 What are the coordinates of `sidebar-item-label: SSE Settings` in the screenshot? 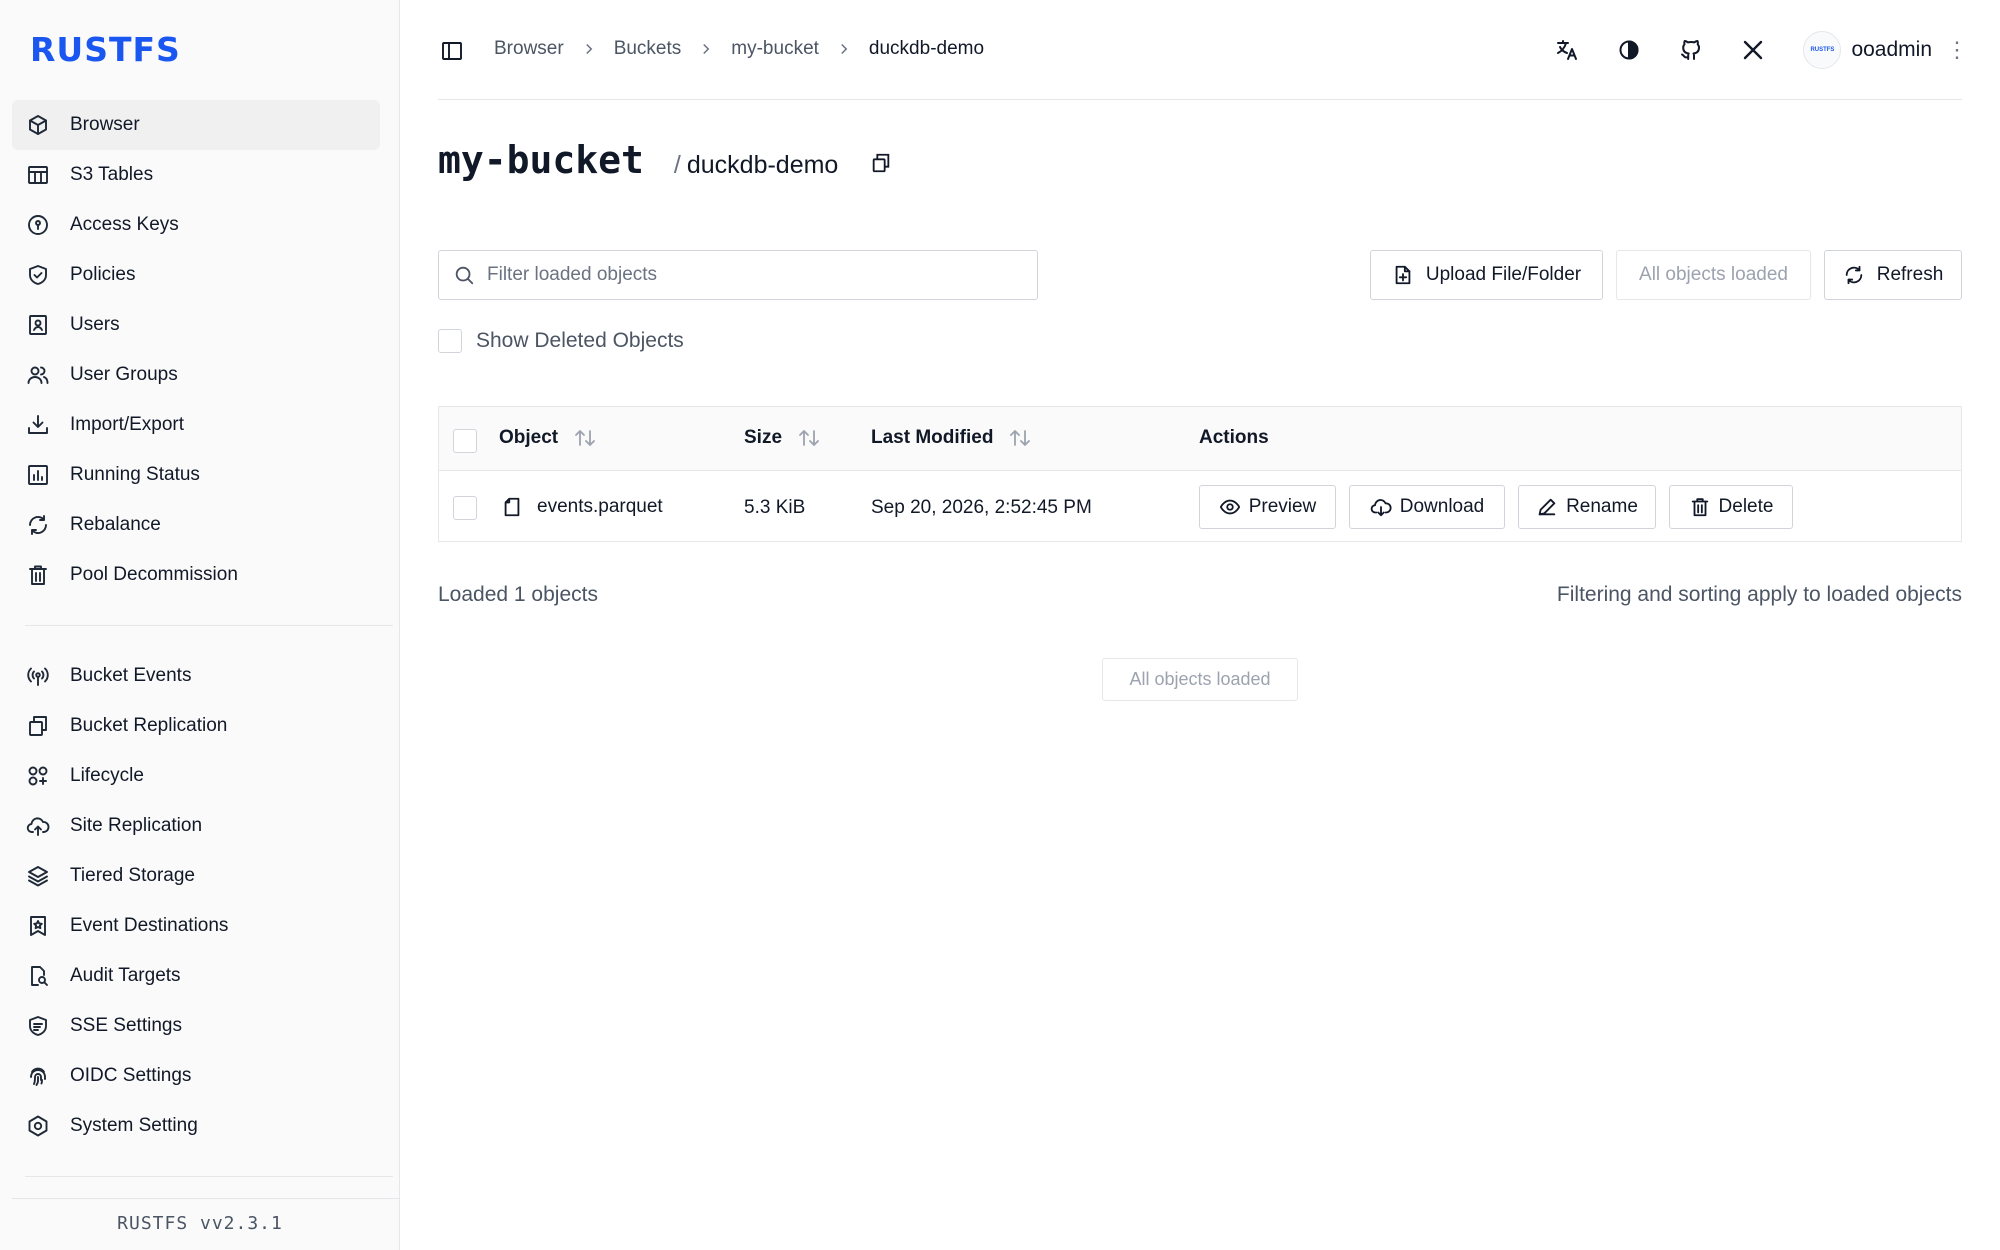 It's located at (126, 1025).